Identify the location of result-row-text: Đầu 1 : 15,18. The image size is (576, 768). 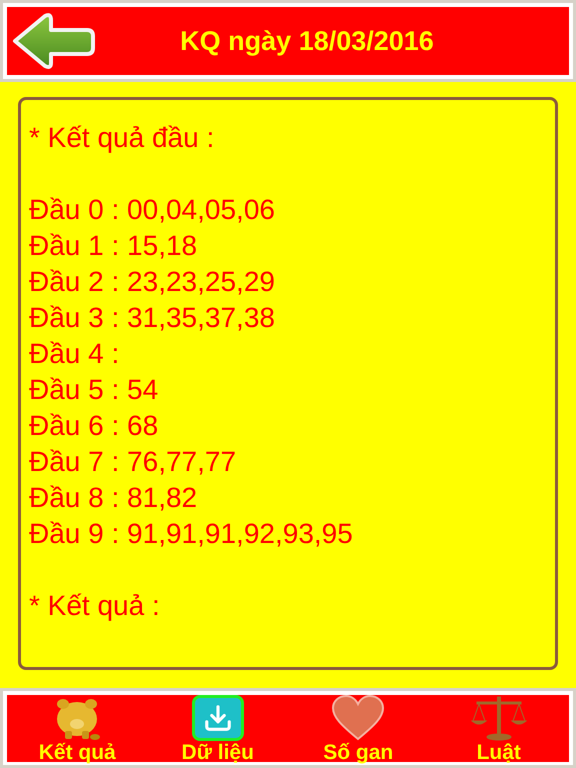
(113, 246).